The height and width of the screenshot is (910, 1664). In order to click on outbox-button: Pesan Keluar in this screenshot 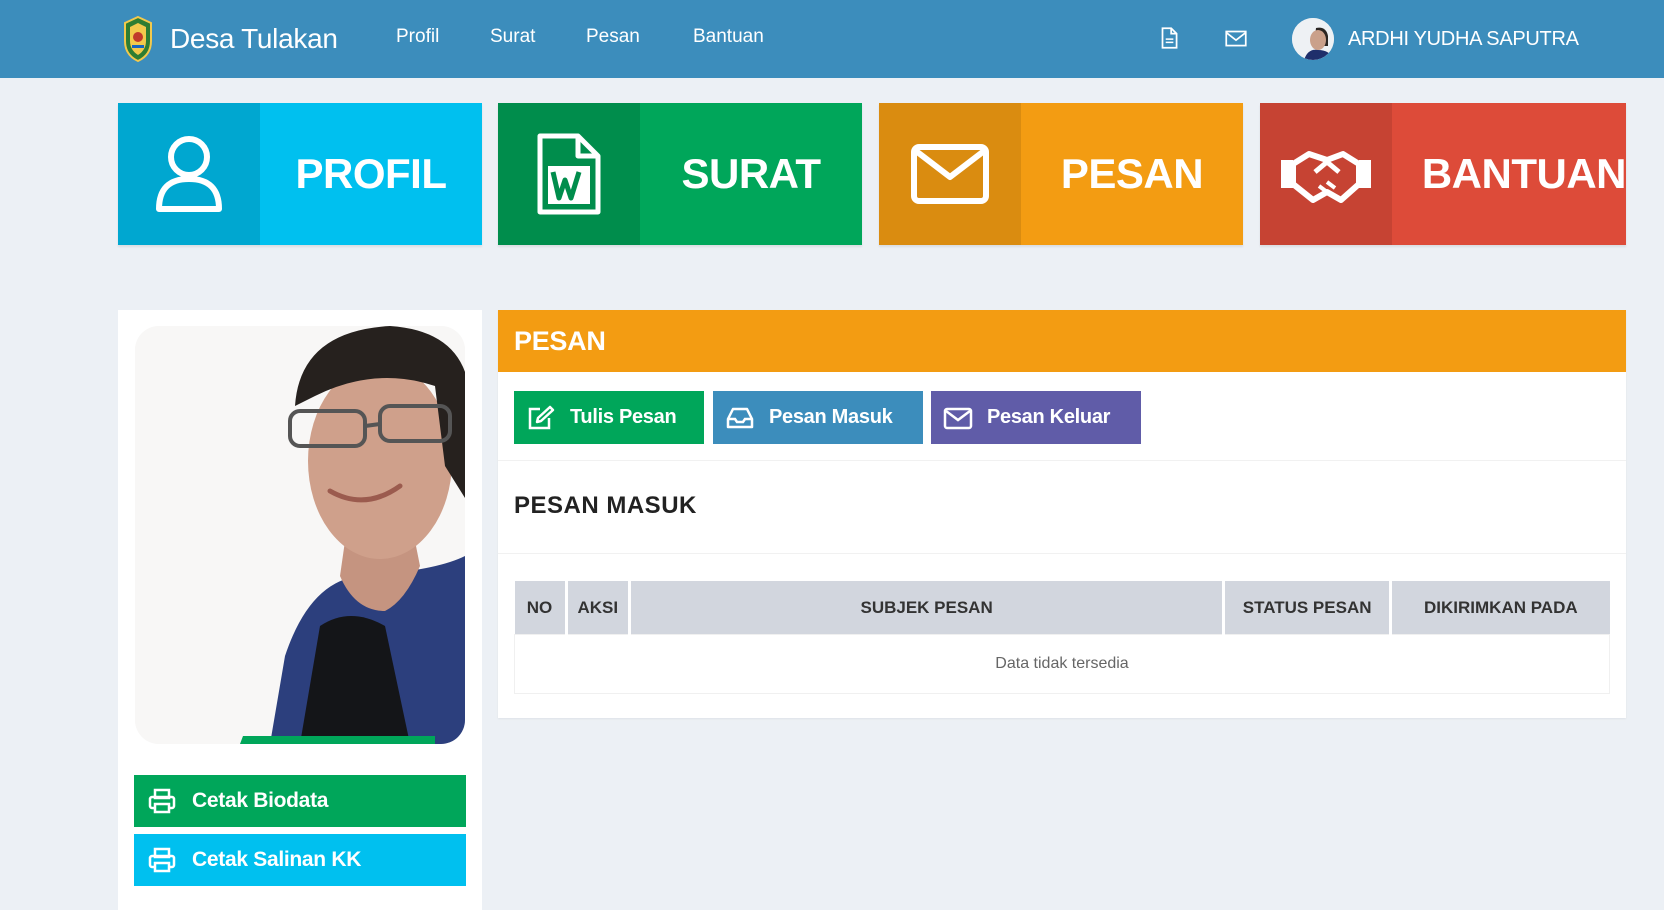, I will do `click(1036, 417)`.